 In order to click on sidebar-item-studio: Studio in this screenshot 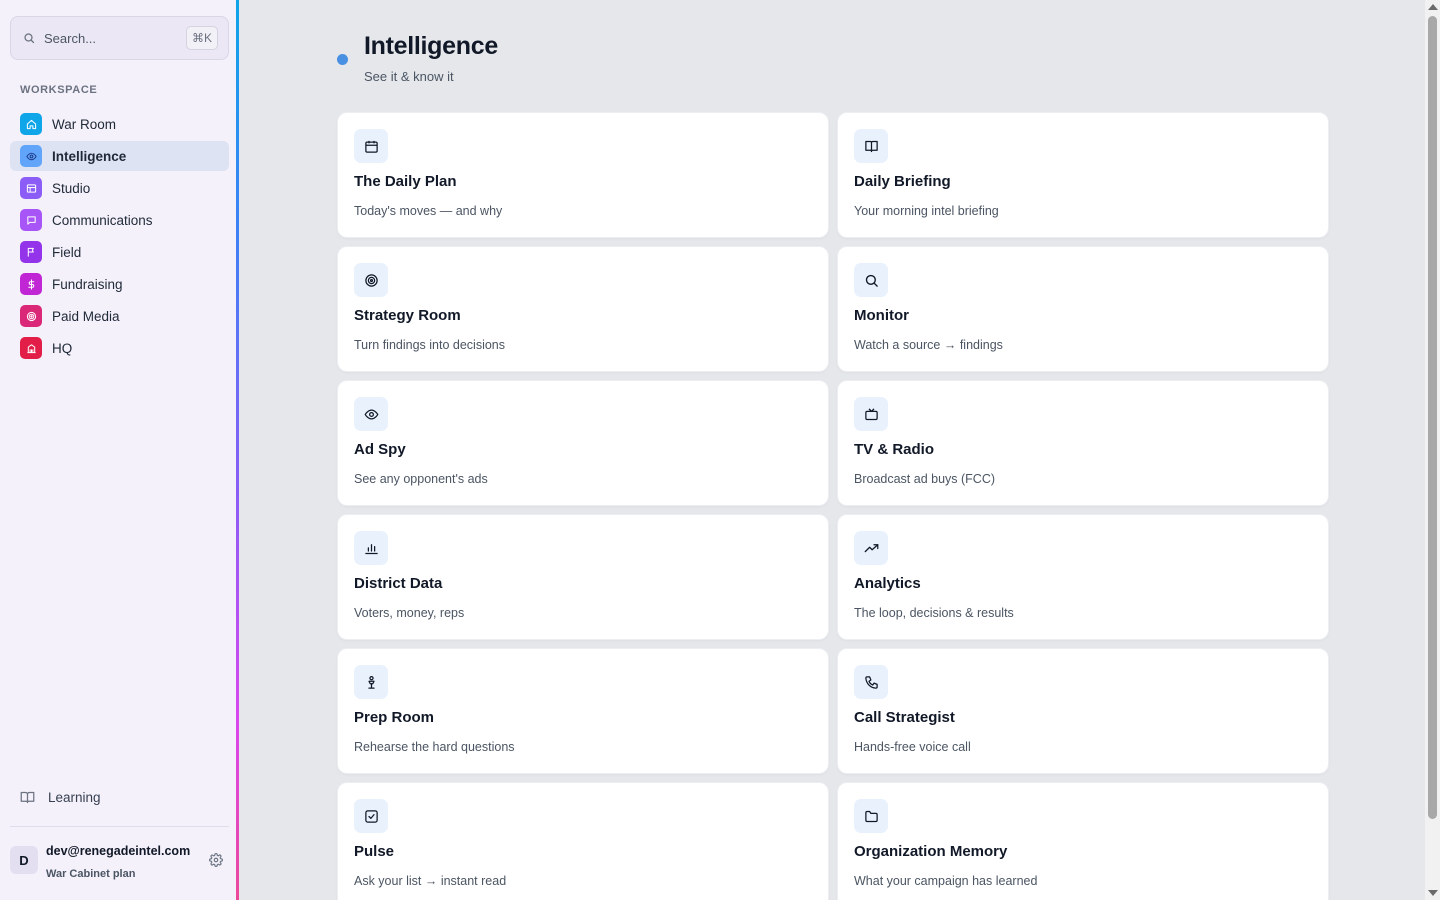, I will do `click(119, 188)`.